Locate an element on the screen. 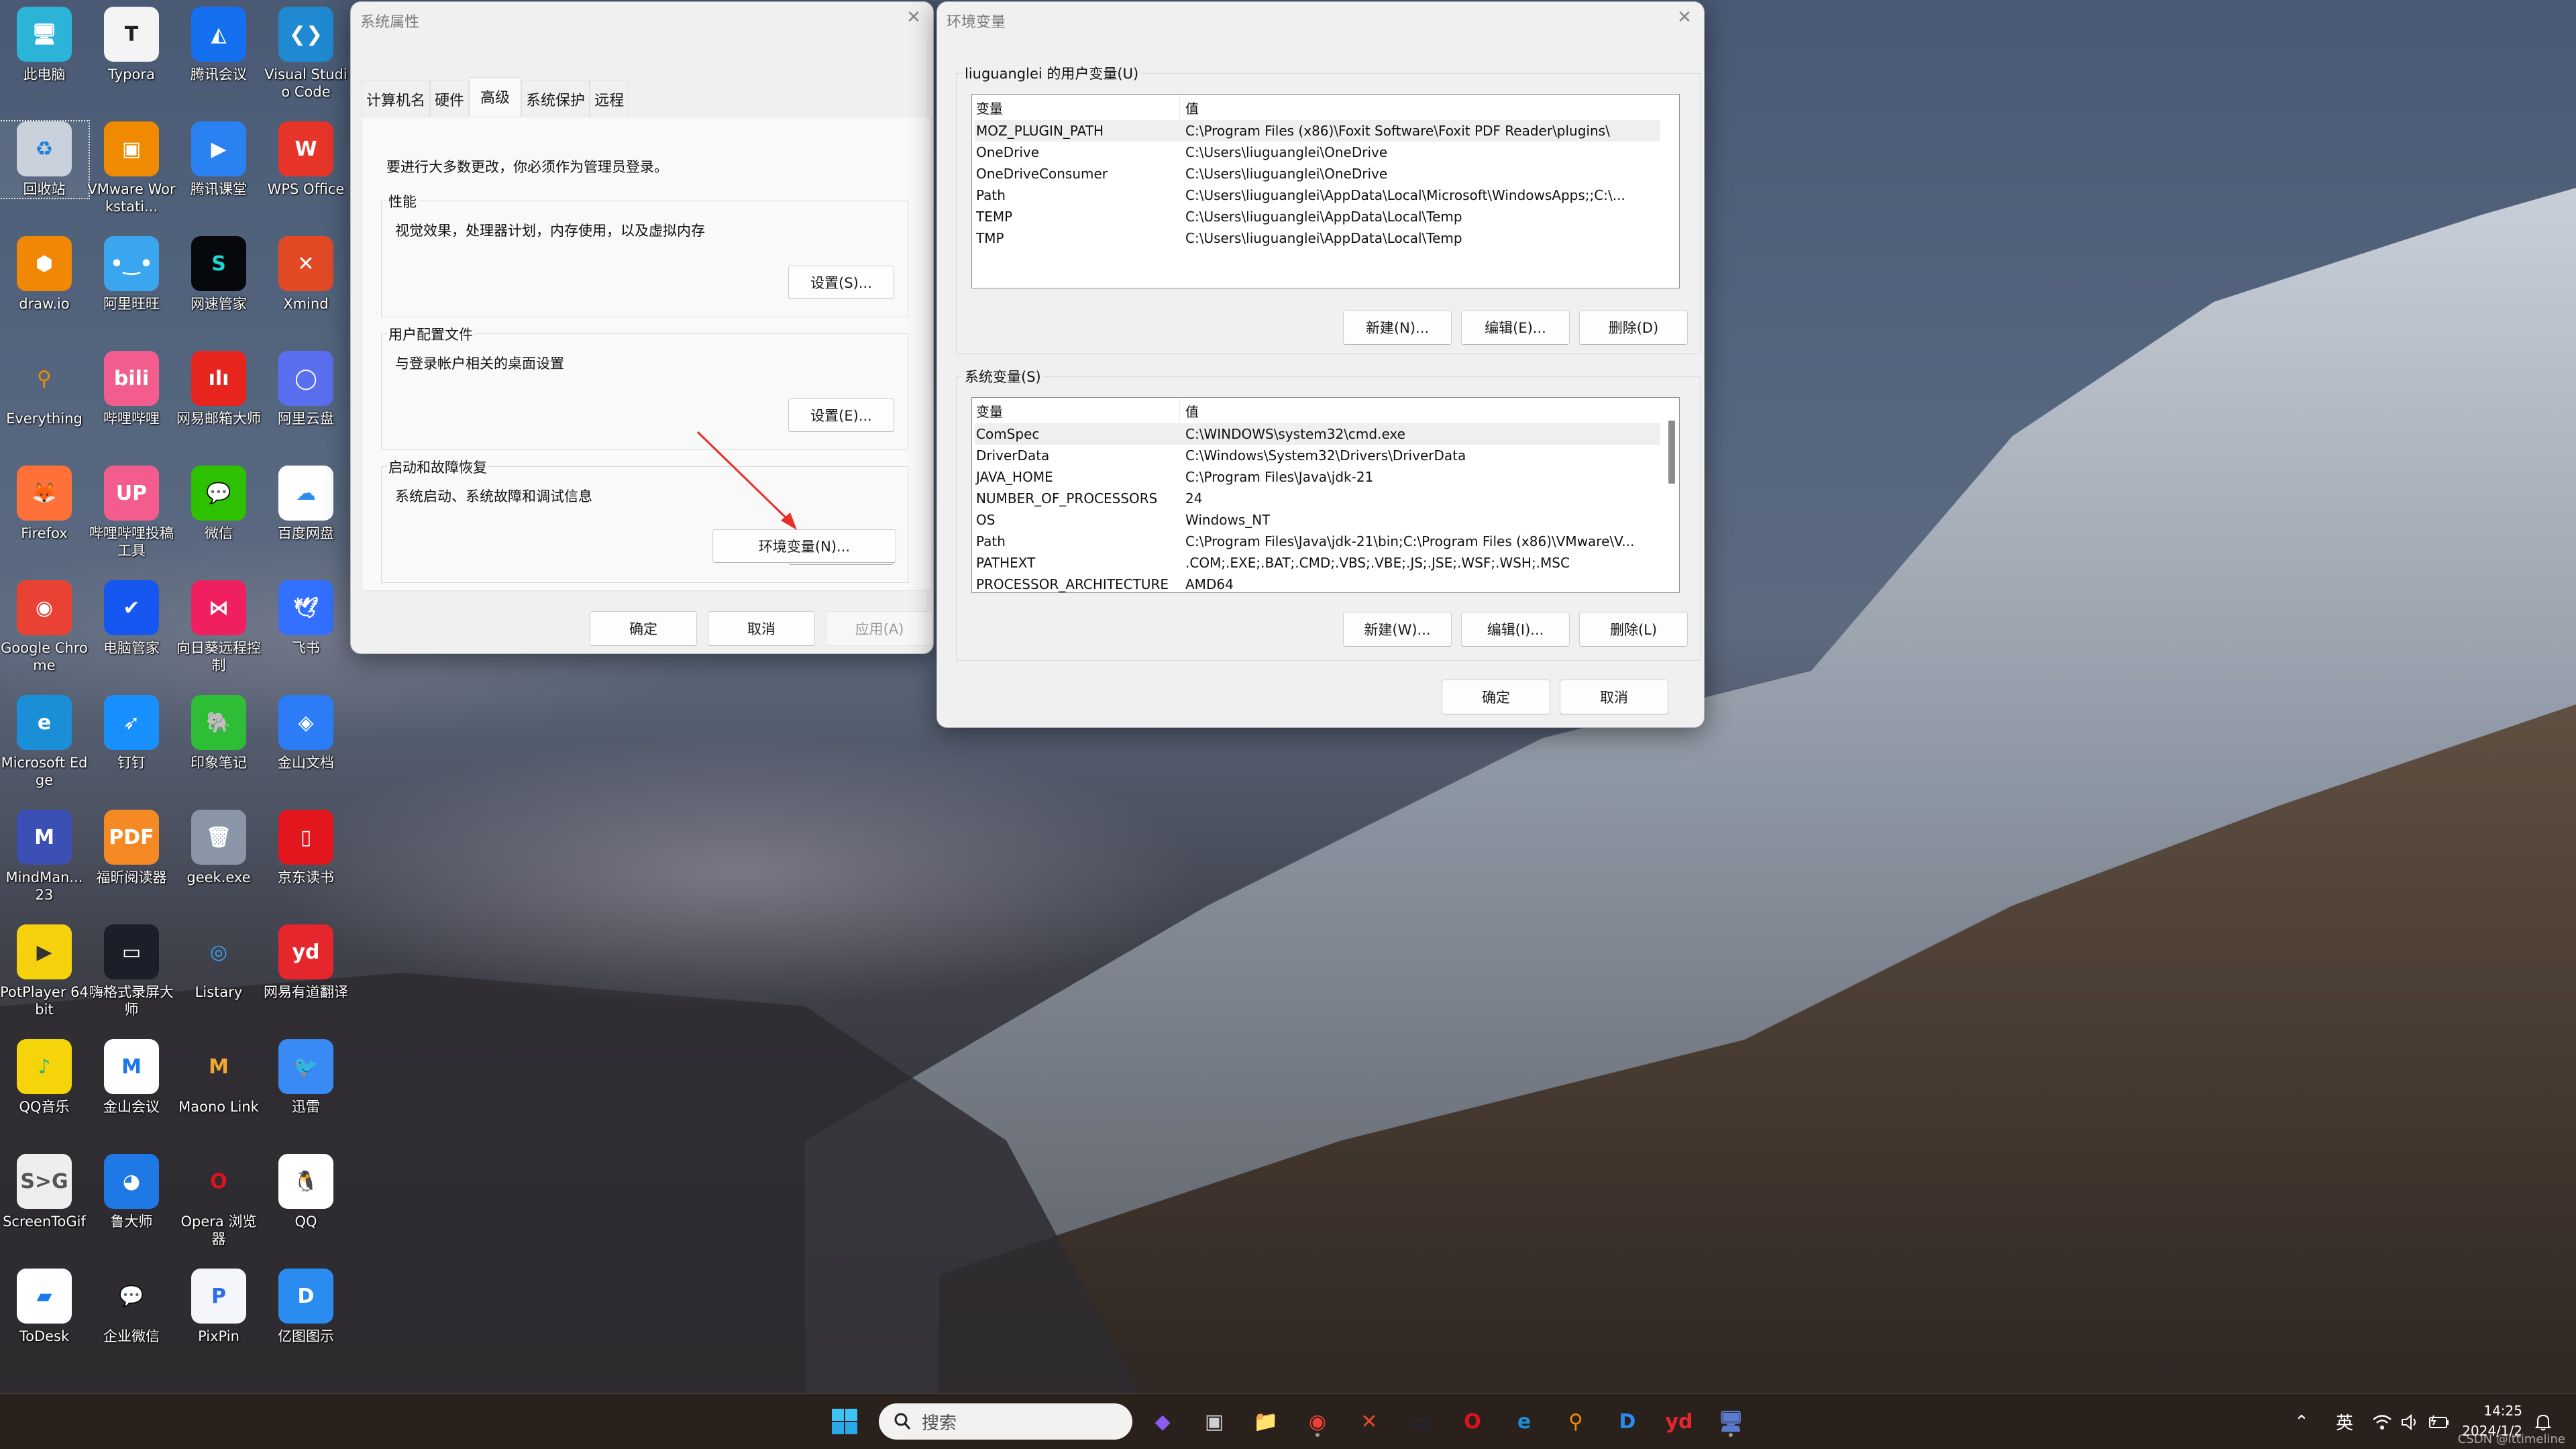  taskbar-app-button: yd is located at coordinates (1679, 1421).